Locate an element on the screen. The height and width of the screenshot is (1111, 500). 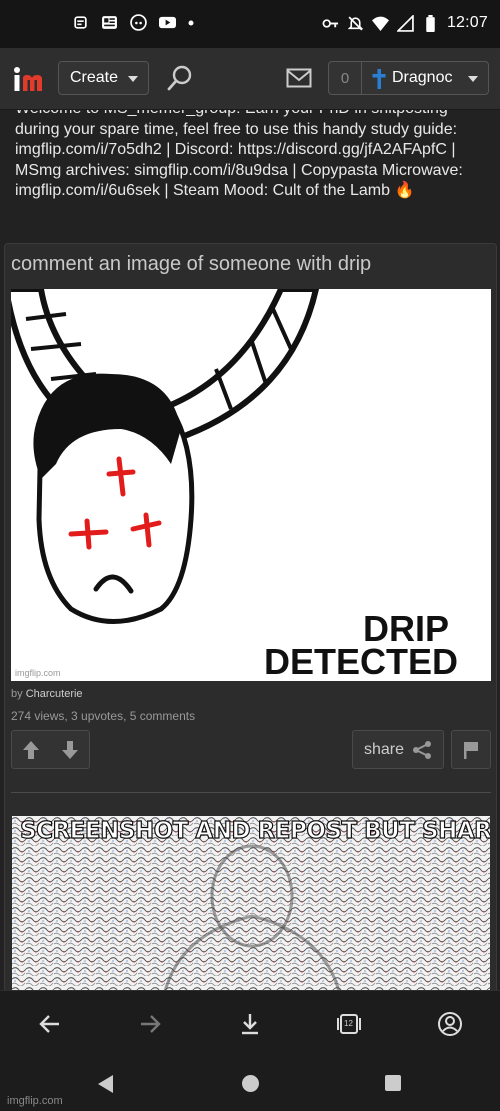
arrow-up-icon is located at coordinates (31, 749).